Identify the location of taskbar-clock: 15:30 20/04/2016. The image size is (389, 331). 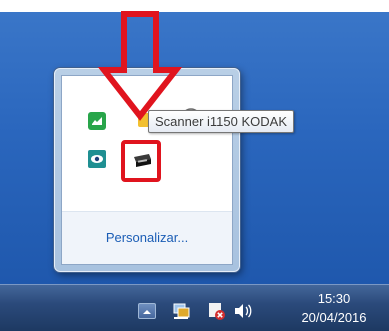
(332, 308).